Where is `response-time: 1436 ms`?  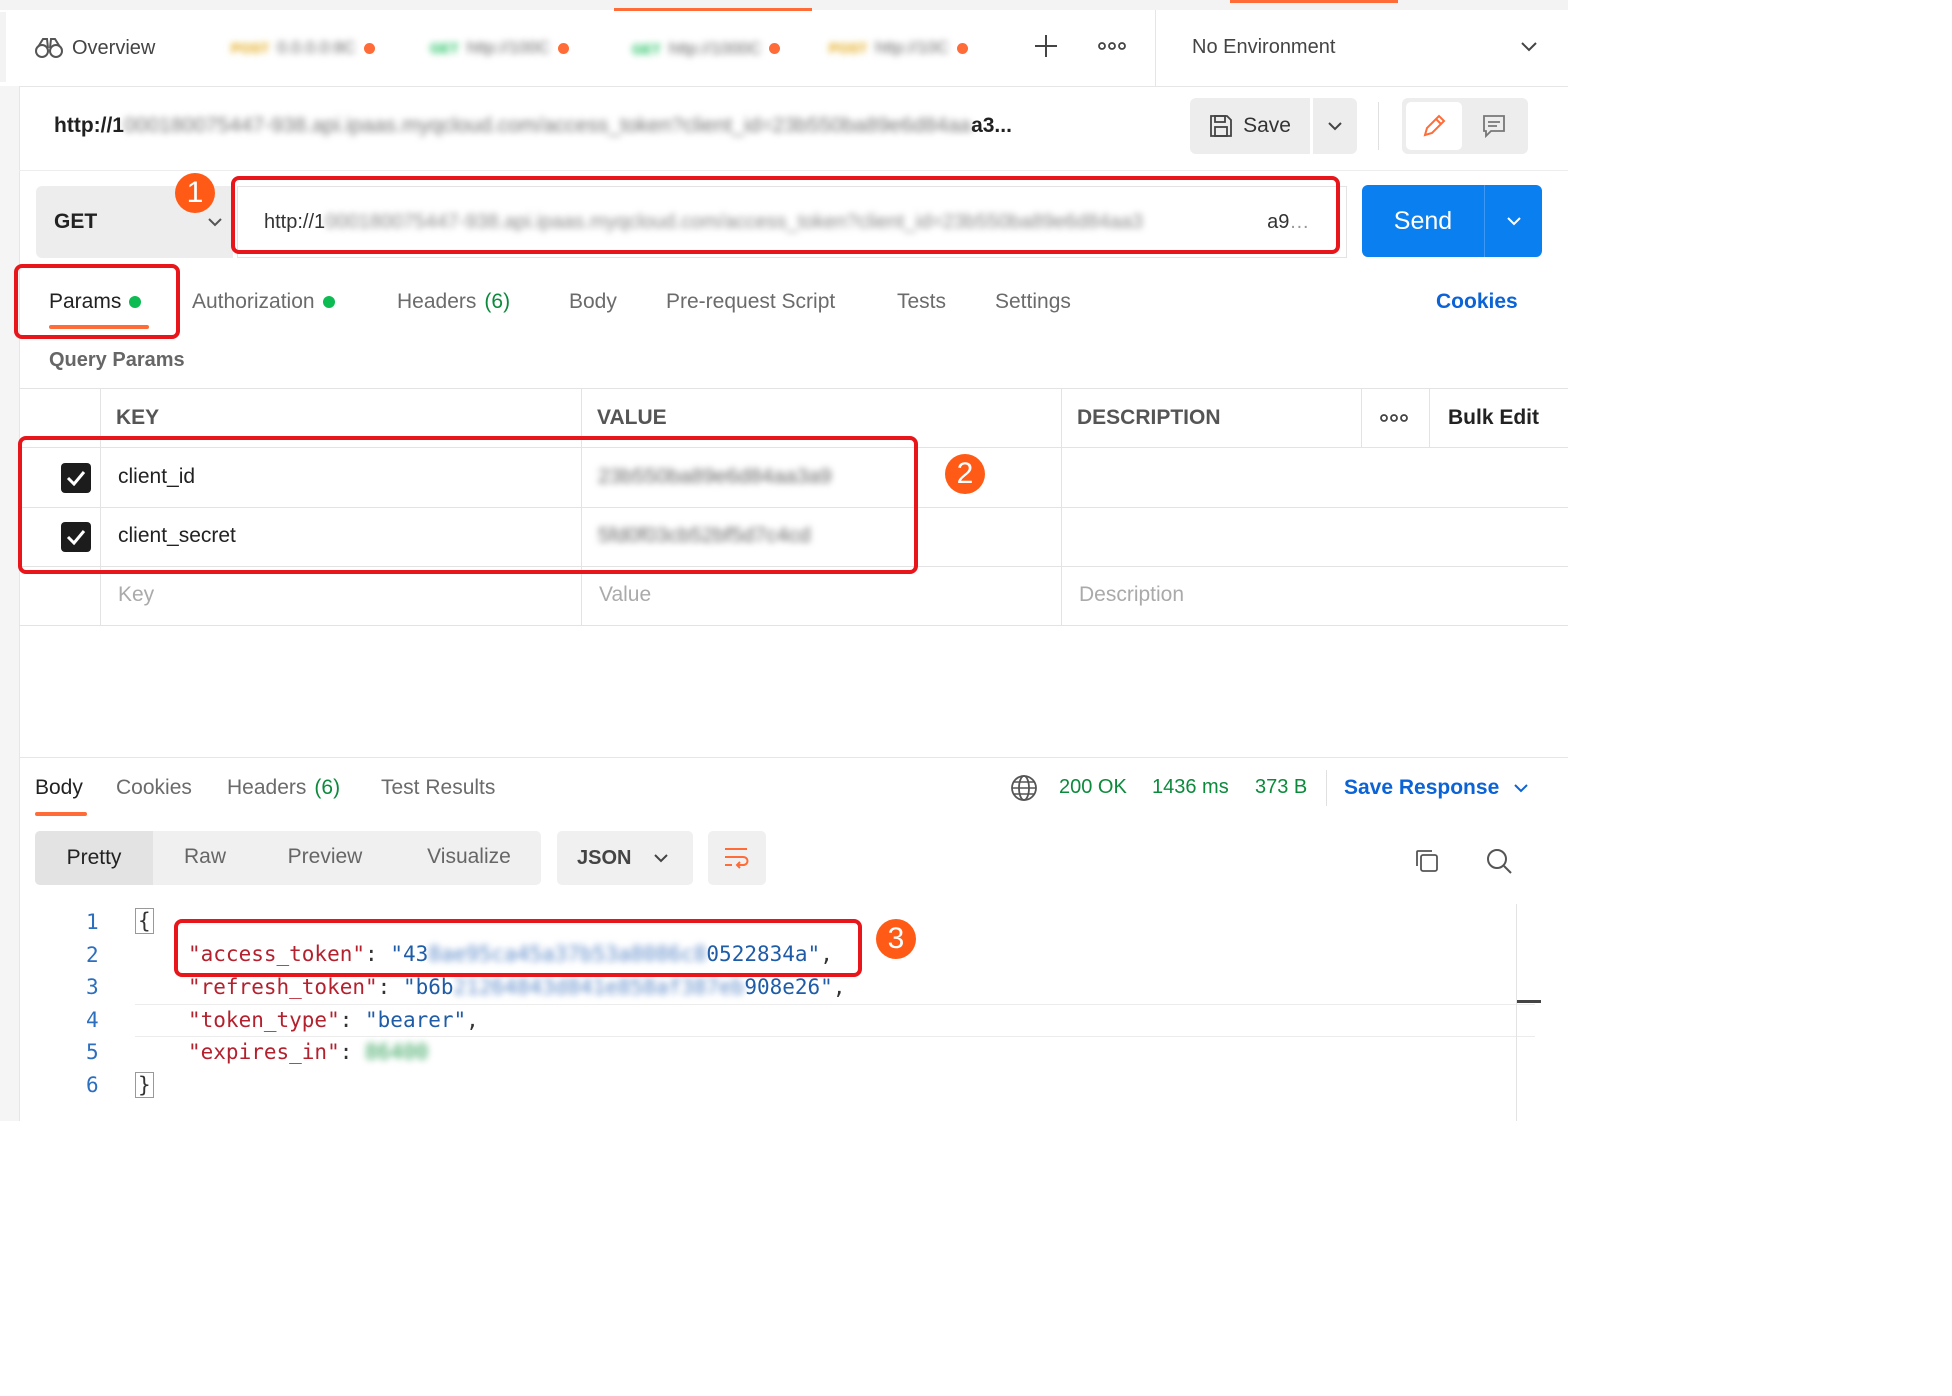
response-time: 1436 ms is located at coordinates (1190, 787).